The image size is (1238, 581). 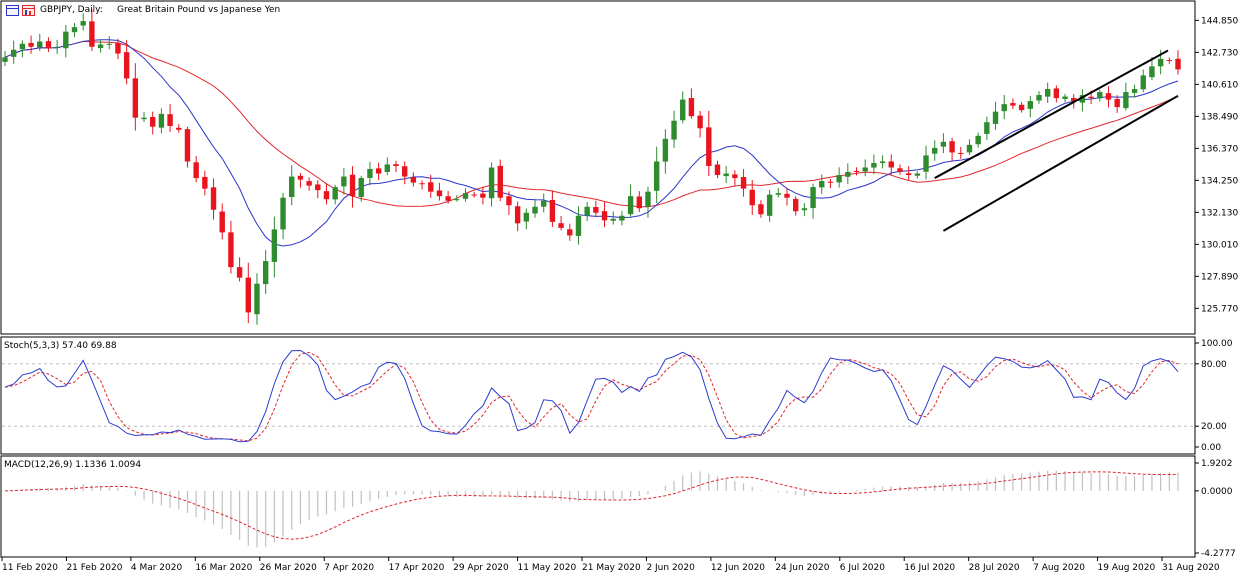 What do you see at coordinates (1211, 448) in the screenshot?
I see `stoch-tick-label: 0.00` at bounding box center [1211, 448].